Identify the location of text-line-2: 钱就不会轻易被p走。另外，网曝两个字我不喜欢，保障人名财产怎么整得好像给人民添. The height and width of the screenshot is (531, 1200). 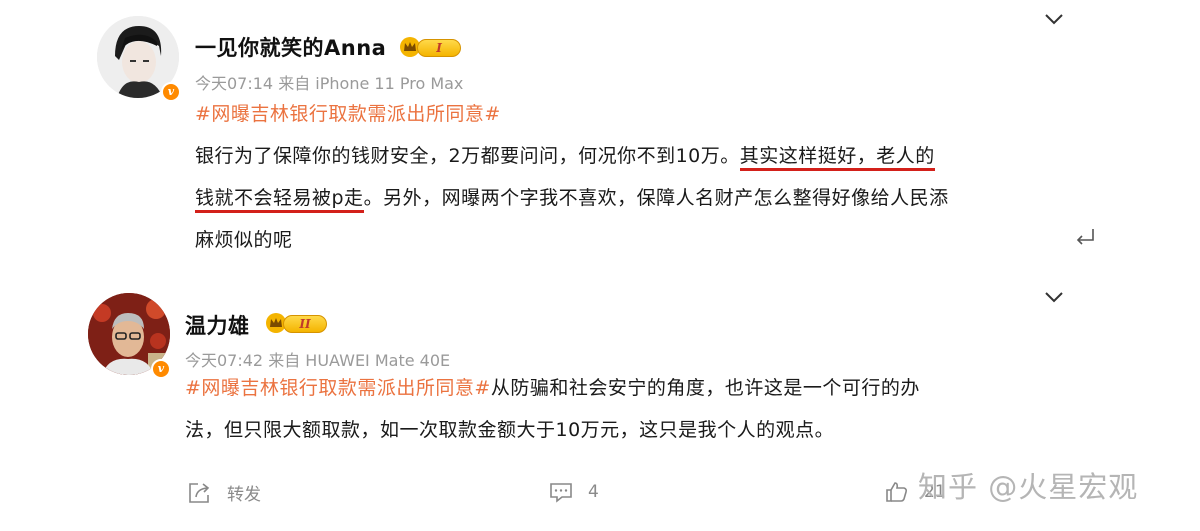
(635, 198).